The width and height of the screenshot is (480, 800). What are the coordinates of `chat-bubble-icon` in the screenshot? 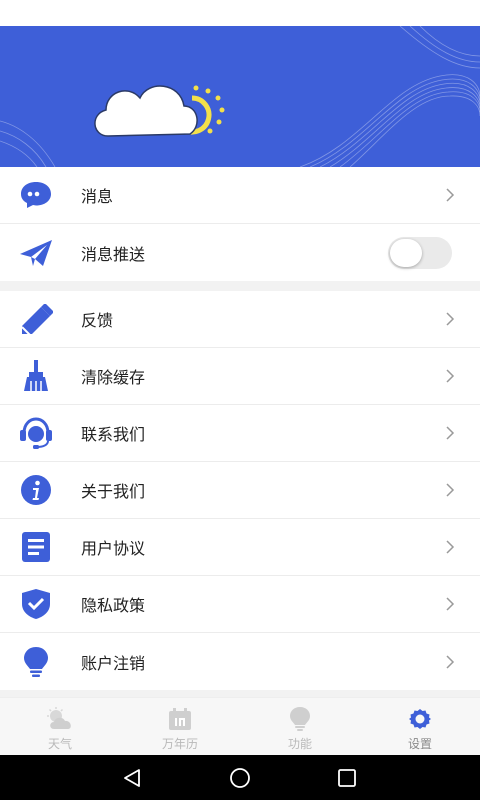 It's located at (36, 195).